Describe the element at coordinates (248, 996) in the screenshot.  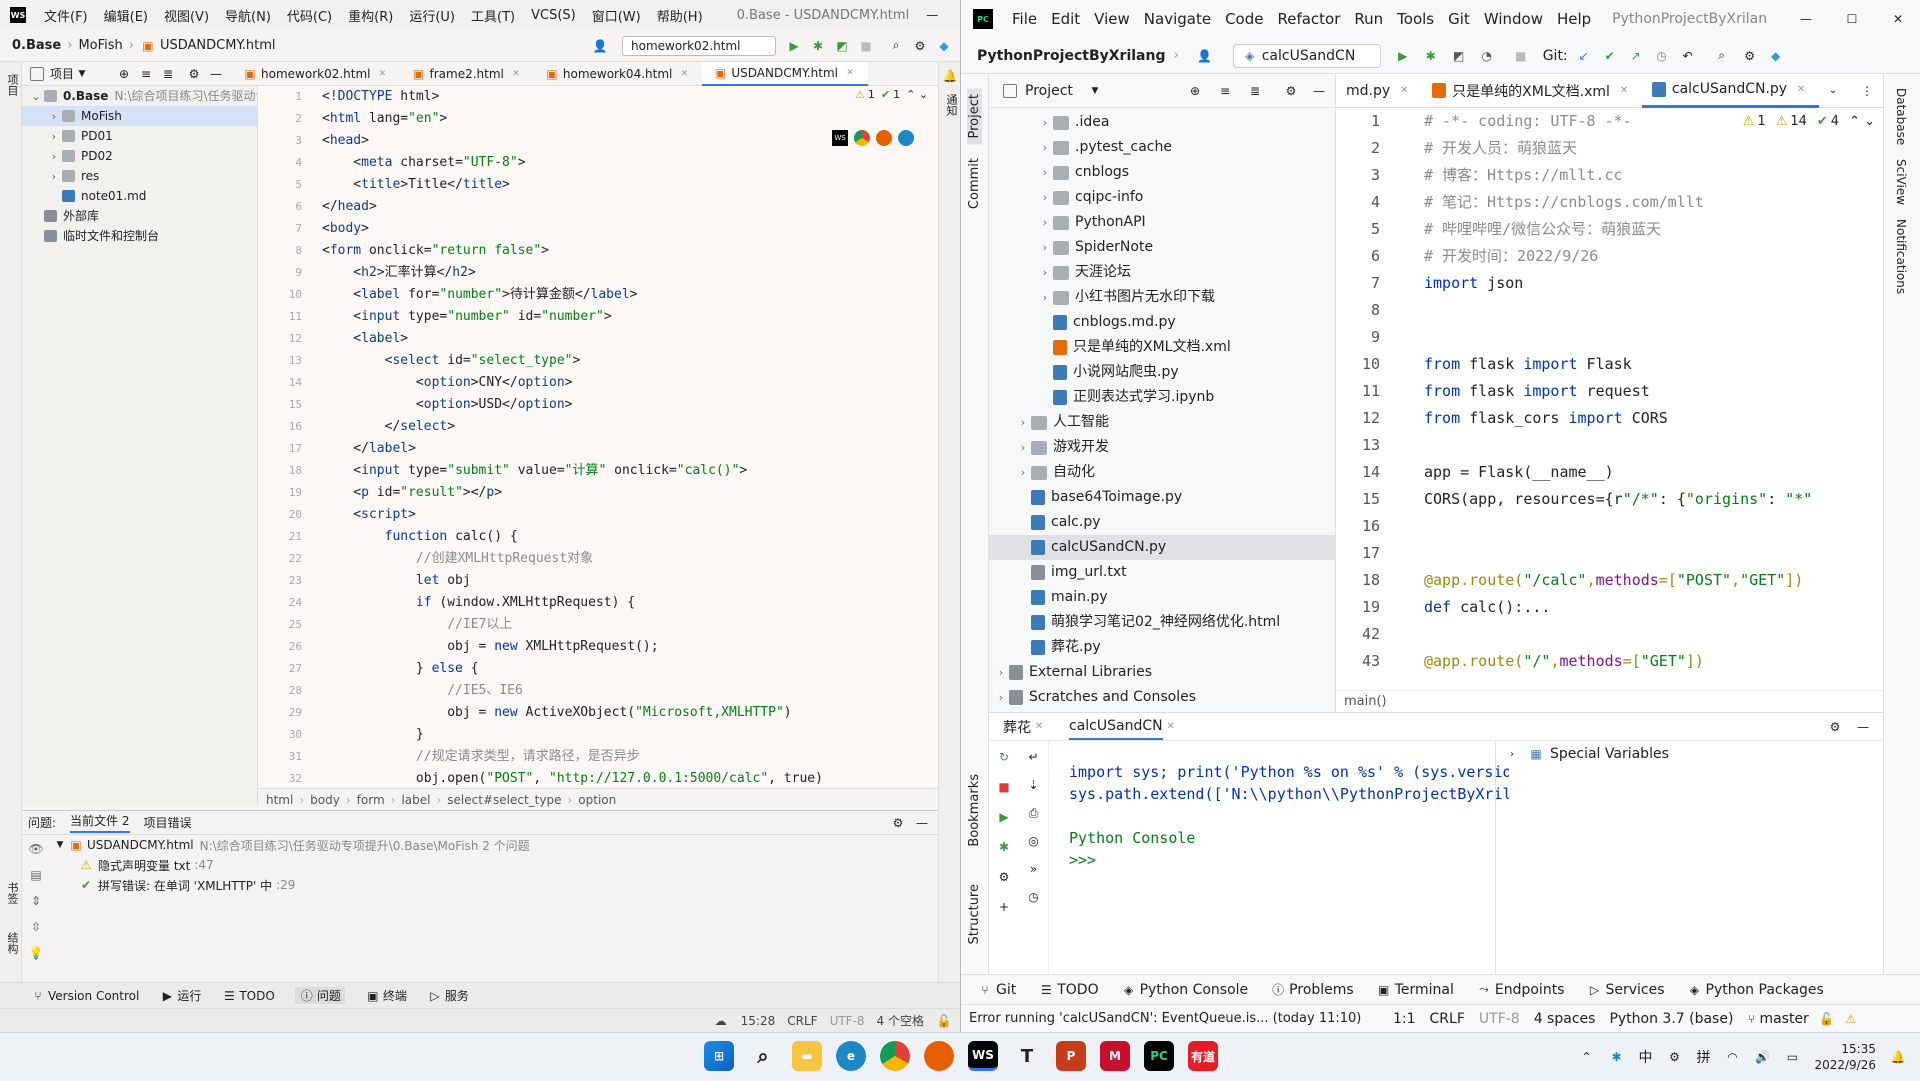
I see `tool-window-button: ☰ TODO` at that location.